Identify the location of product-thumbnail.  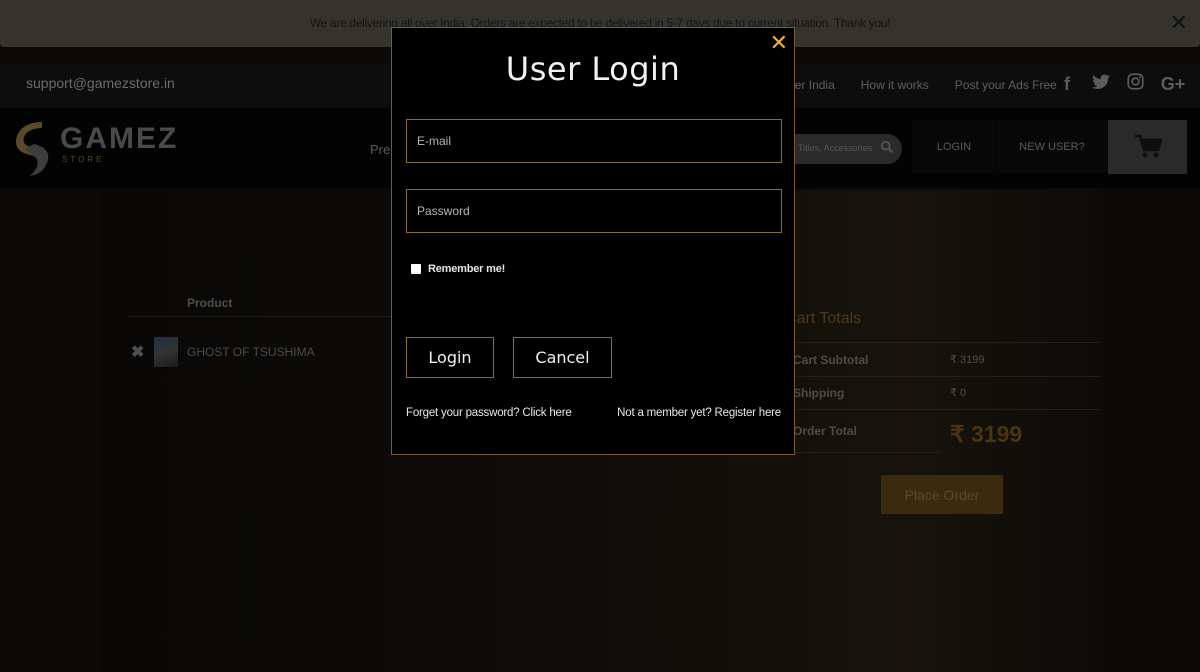
(166, 352).